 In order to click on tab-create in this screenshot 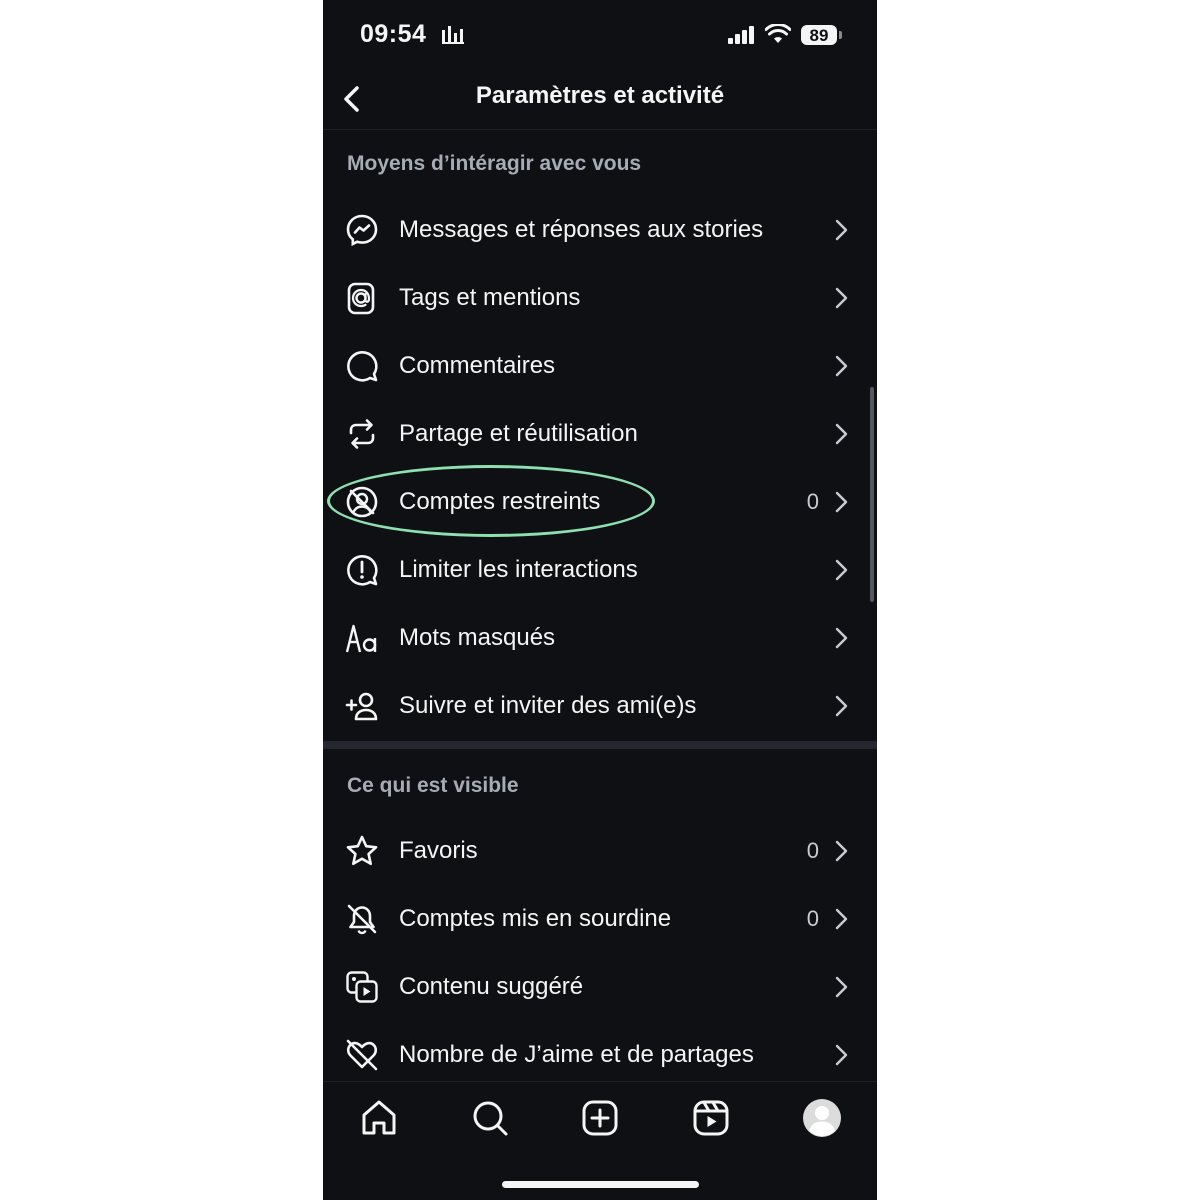, I will do `click(600, 1118)`.